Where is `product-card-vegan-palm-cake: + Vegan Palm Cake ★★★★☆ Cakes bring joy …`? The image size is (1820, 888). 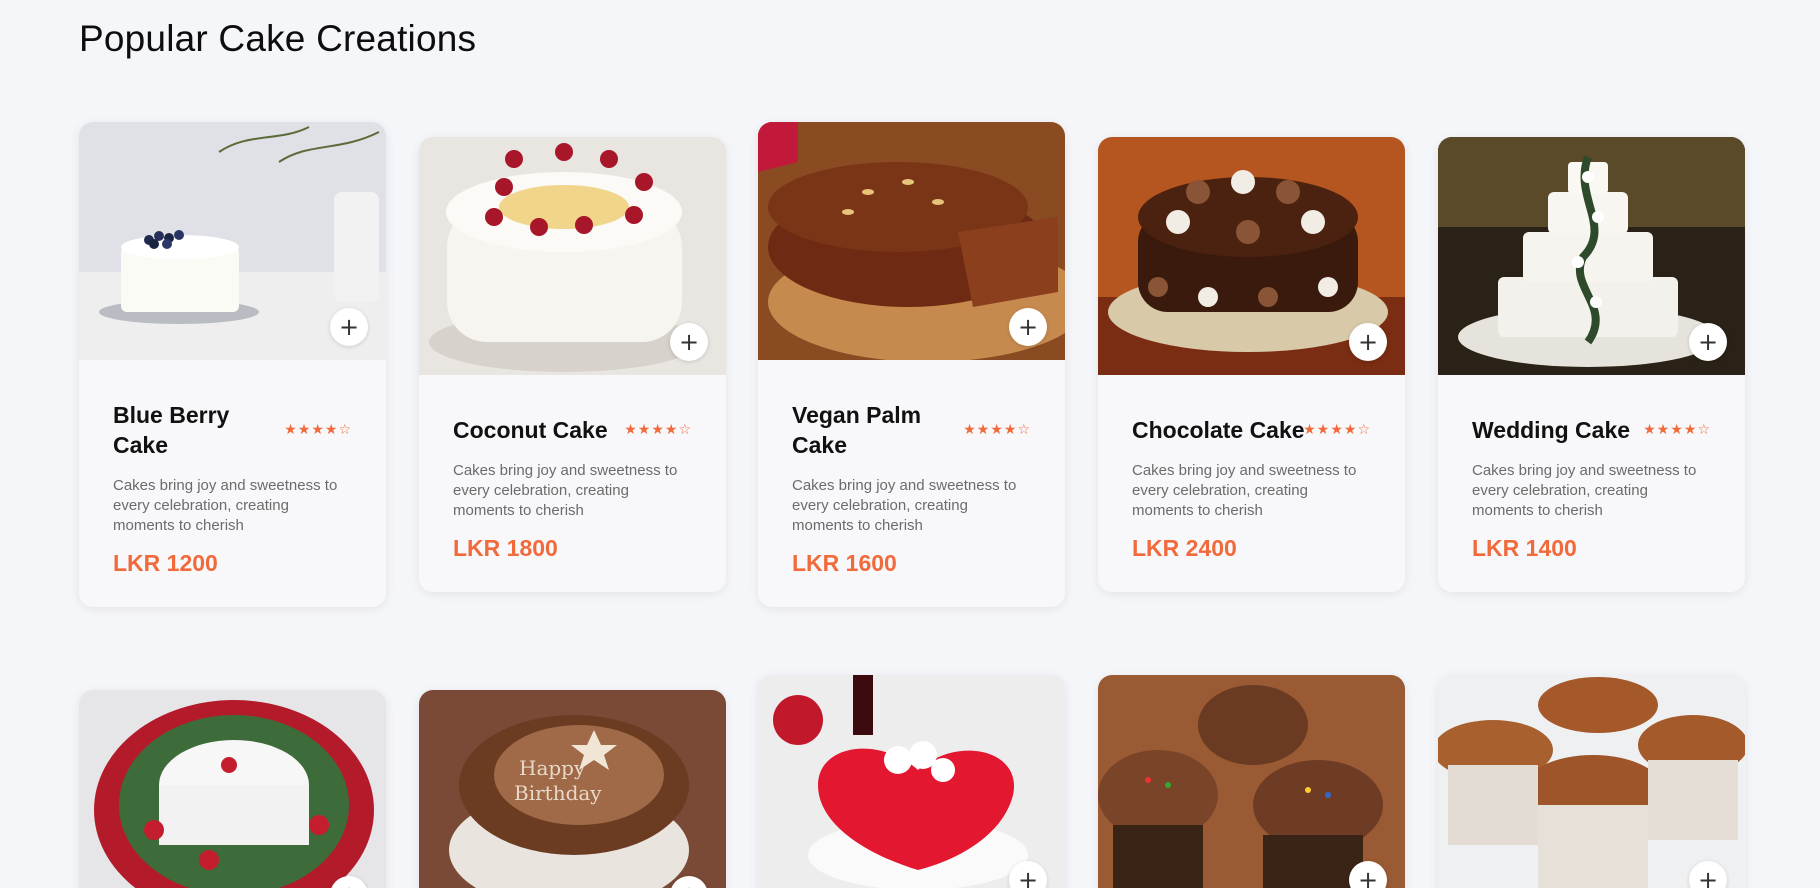
product-card-vegan-palm-cake: + Vegan Palm Cake ★★★★☆ Cakes bring joy … is located at coordinates (911, 364).